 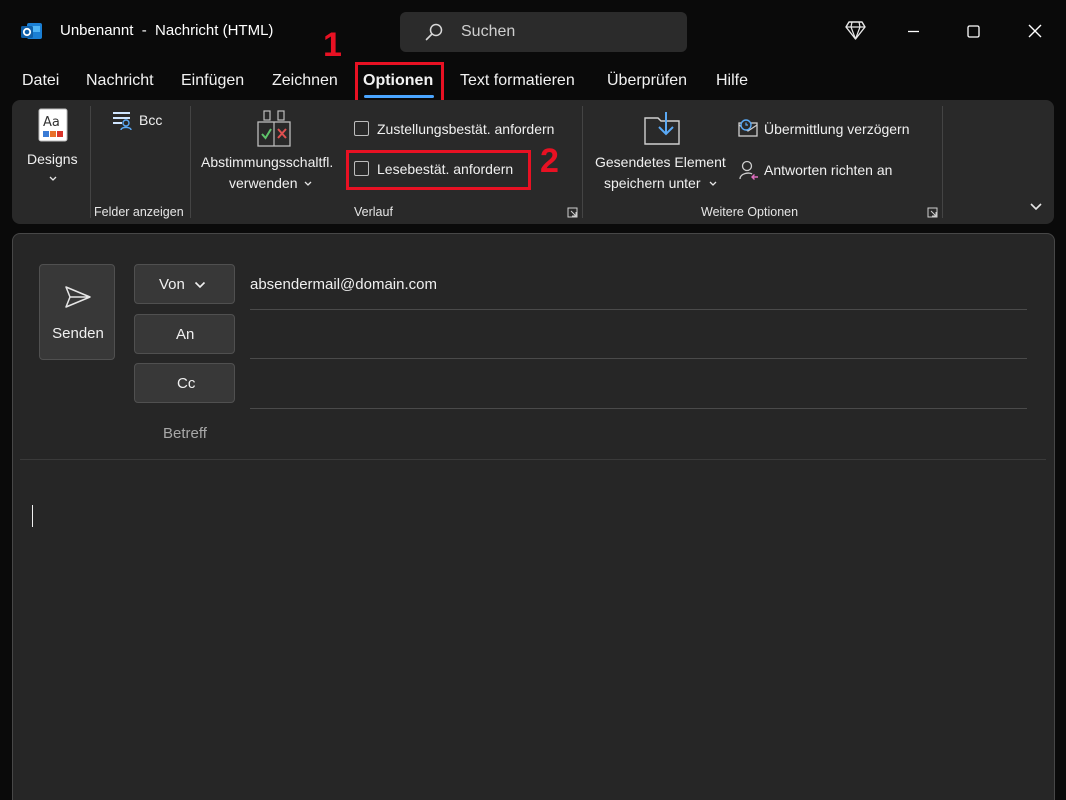 What do you see at coordinates (212, 81) in the screenshot?
I see `tab-insert: Einfügen` at bounding box center [212, 81].